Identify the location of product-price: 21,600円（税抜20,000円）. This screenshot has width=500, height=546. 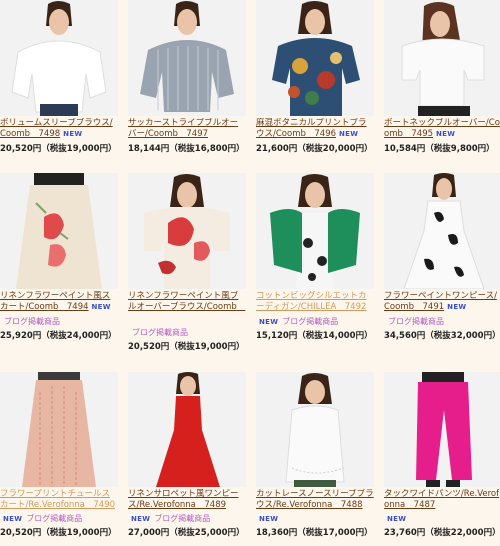
(314, 149).